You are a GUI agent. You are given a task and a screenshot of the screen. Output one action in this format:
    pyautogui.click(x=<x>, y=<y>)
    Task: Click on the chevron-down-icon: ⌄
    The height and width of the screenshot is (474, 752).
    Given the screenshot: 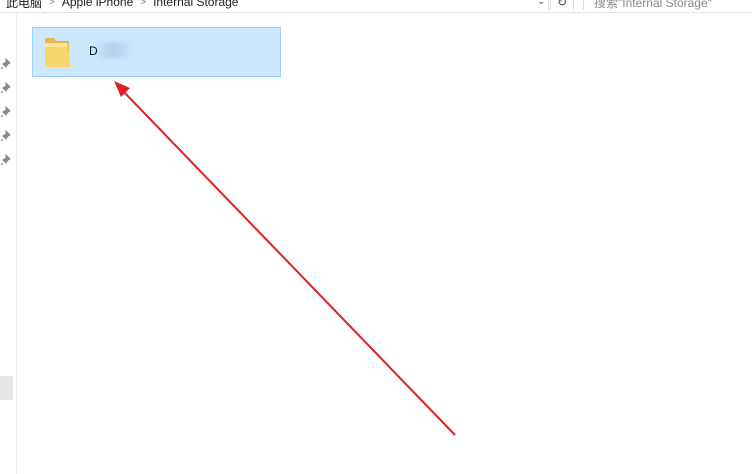 What is the action you would take?
    pyautogui.click(x=541, y=3)
    